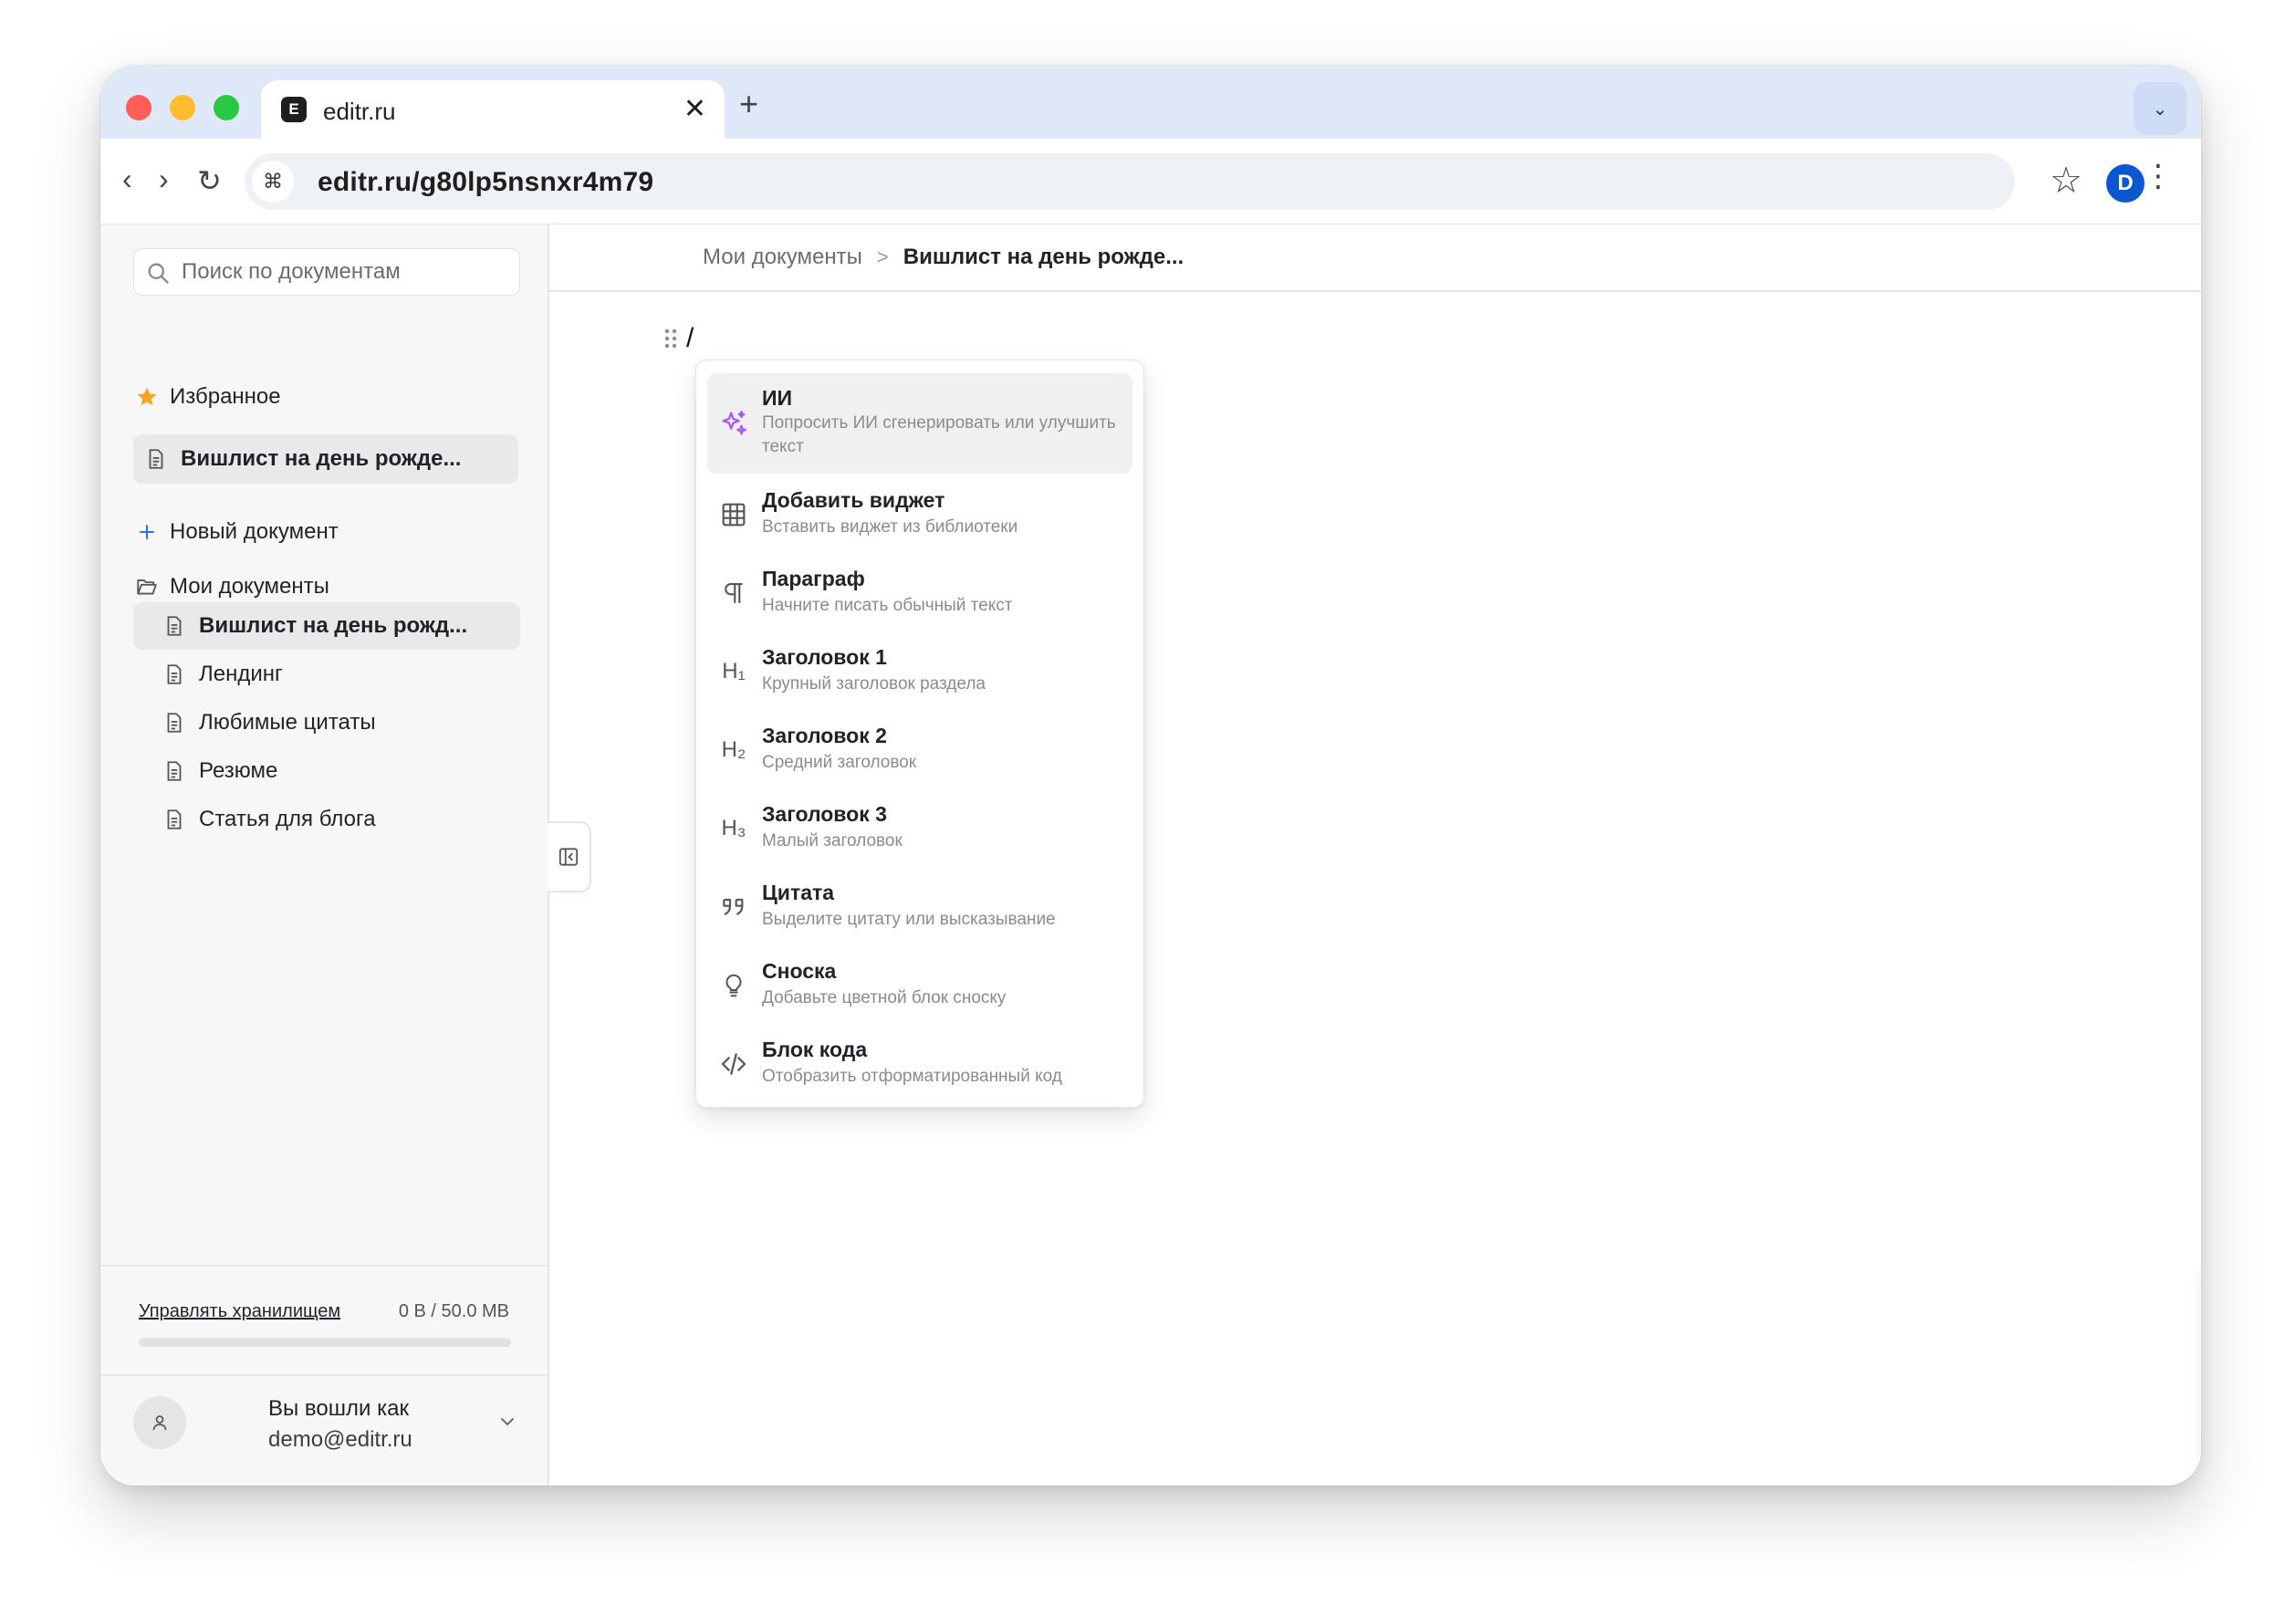 This screenshot has height=1617, width=2296. I want to click on editor-block-text: /, so click(690, 339).